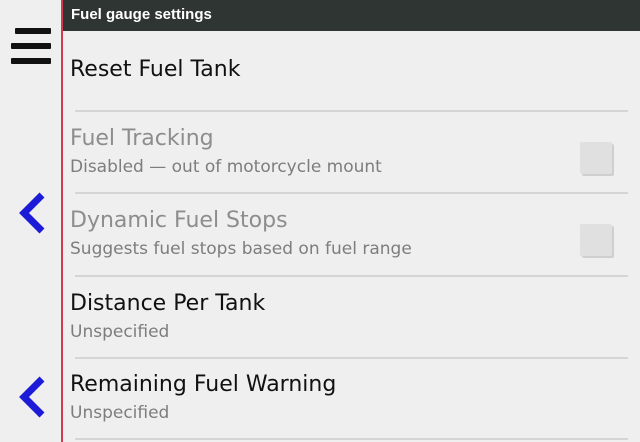 Image resolution: width=640 pixels, height=442 pixels. What do you see at coordinates (168, 303) in the screenshot?
I see `distance-per-tank-label: Distance Per Tank` at bounding box center [168, 303].